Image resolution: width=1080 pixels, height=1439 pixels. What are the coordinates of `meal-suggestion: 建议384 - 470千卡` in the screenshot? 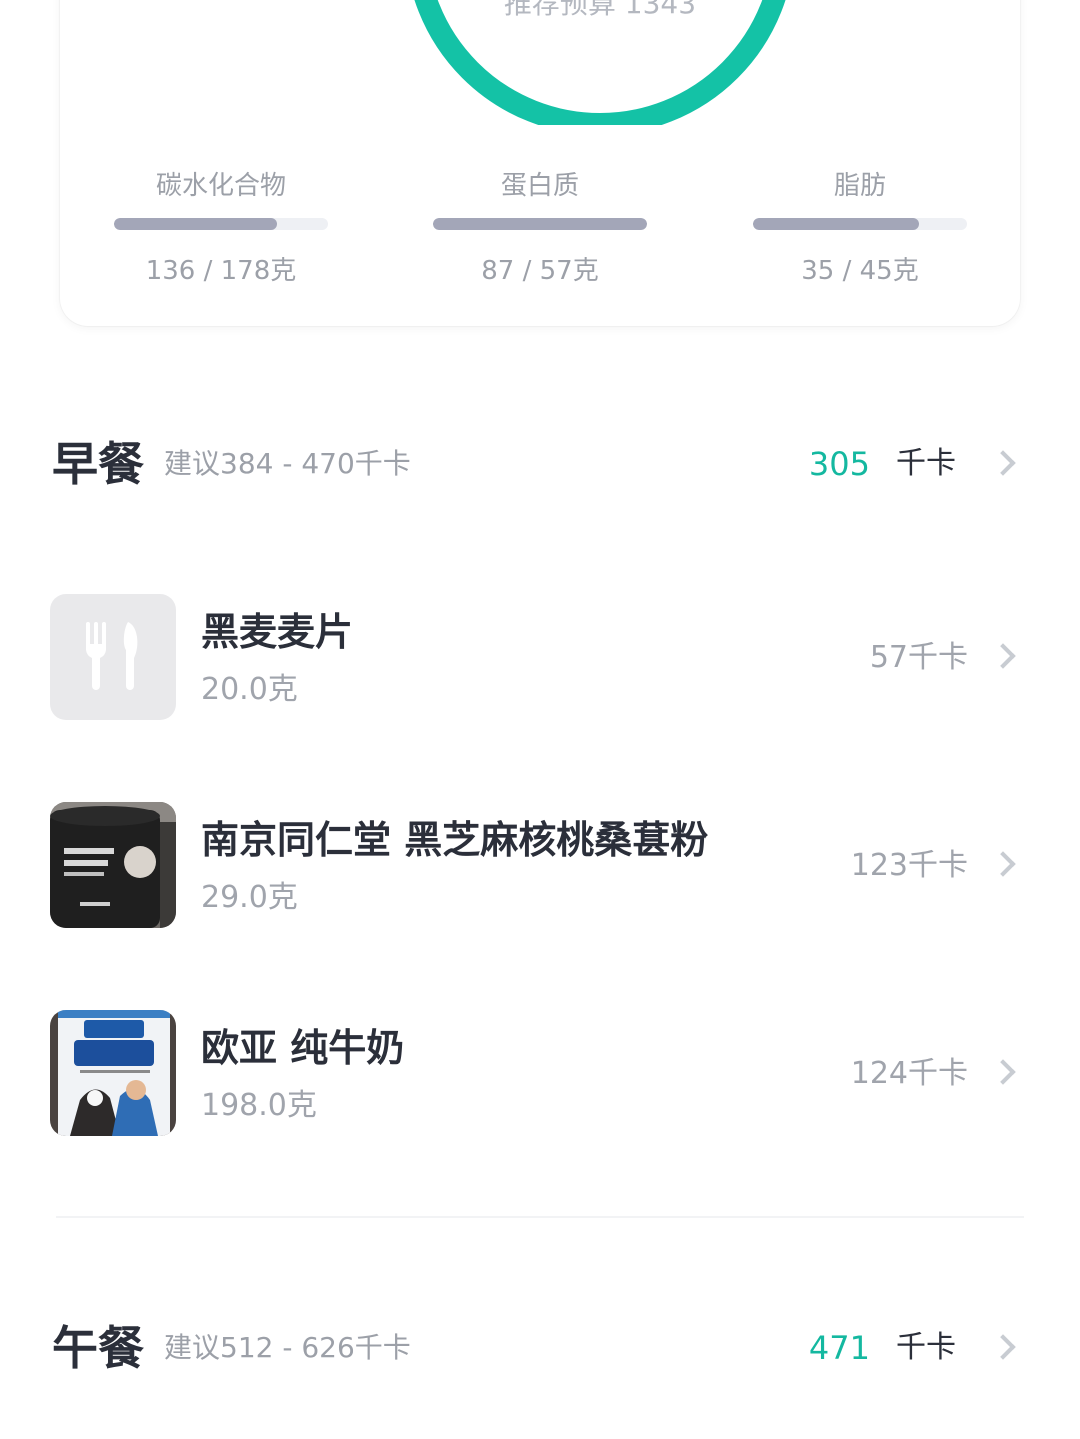 It's located at (287, 463).